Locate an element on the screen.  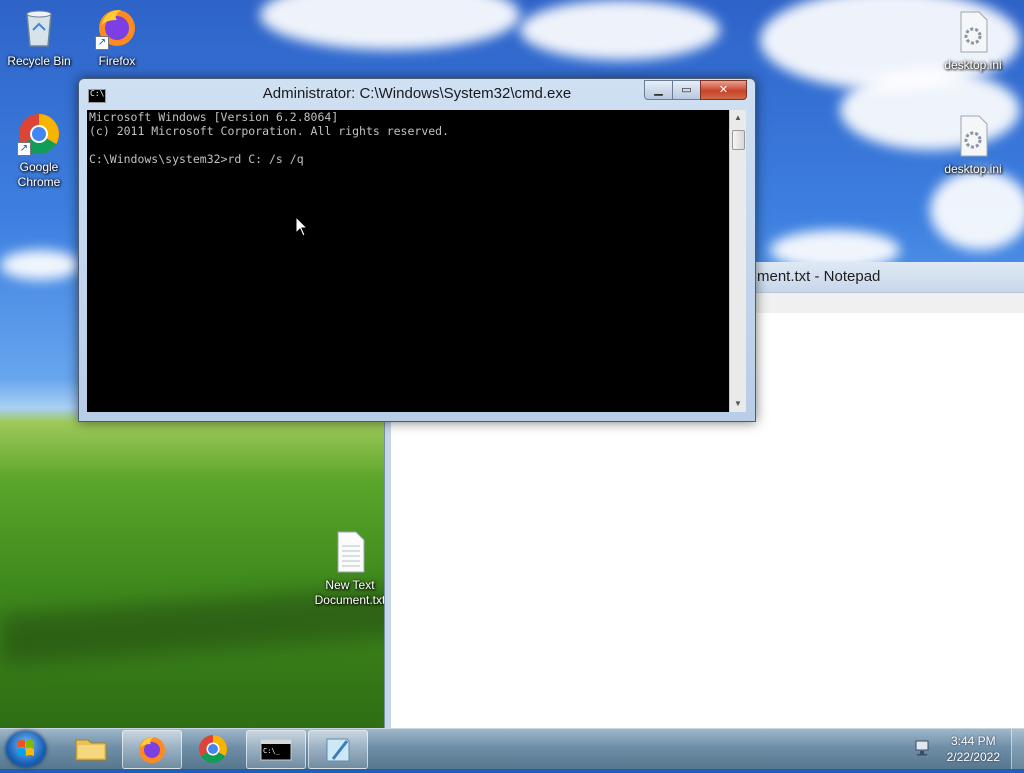
network-icon is located at coordinates (923, 750).